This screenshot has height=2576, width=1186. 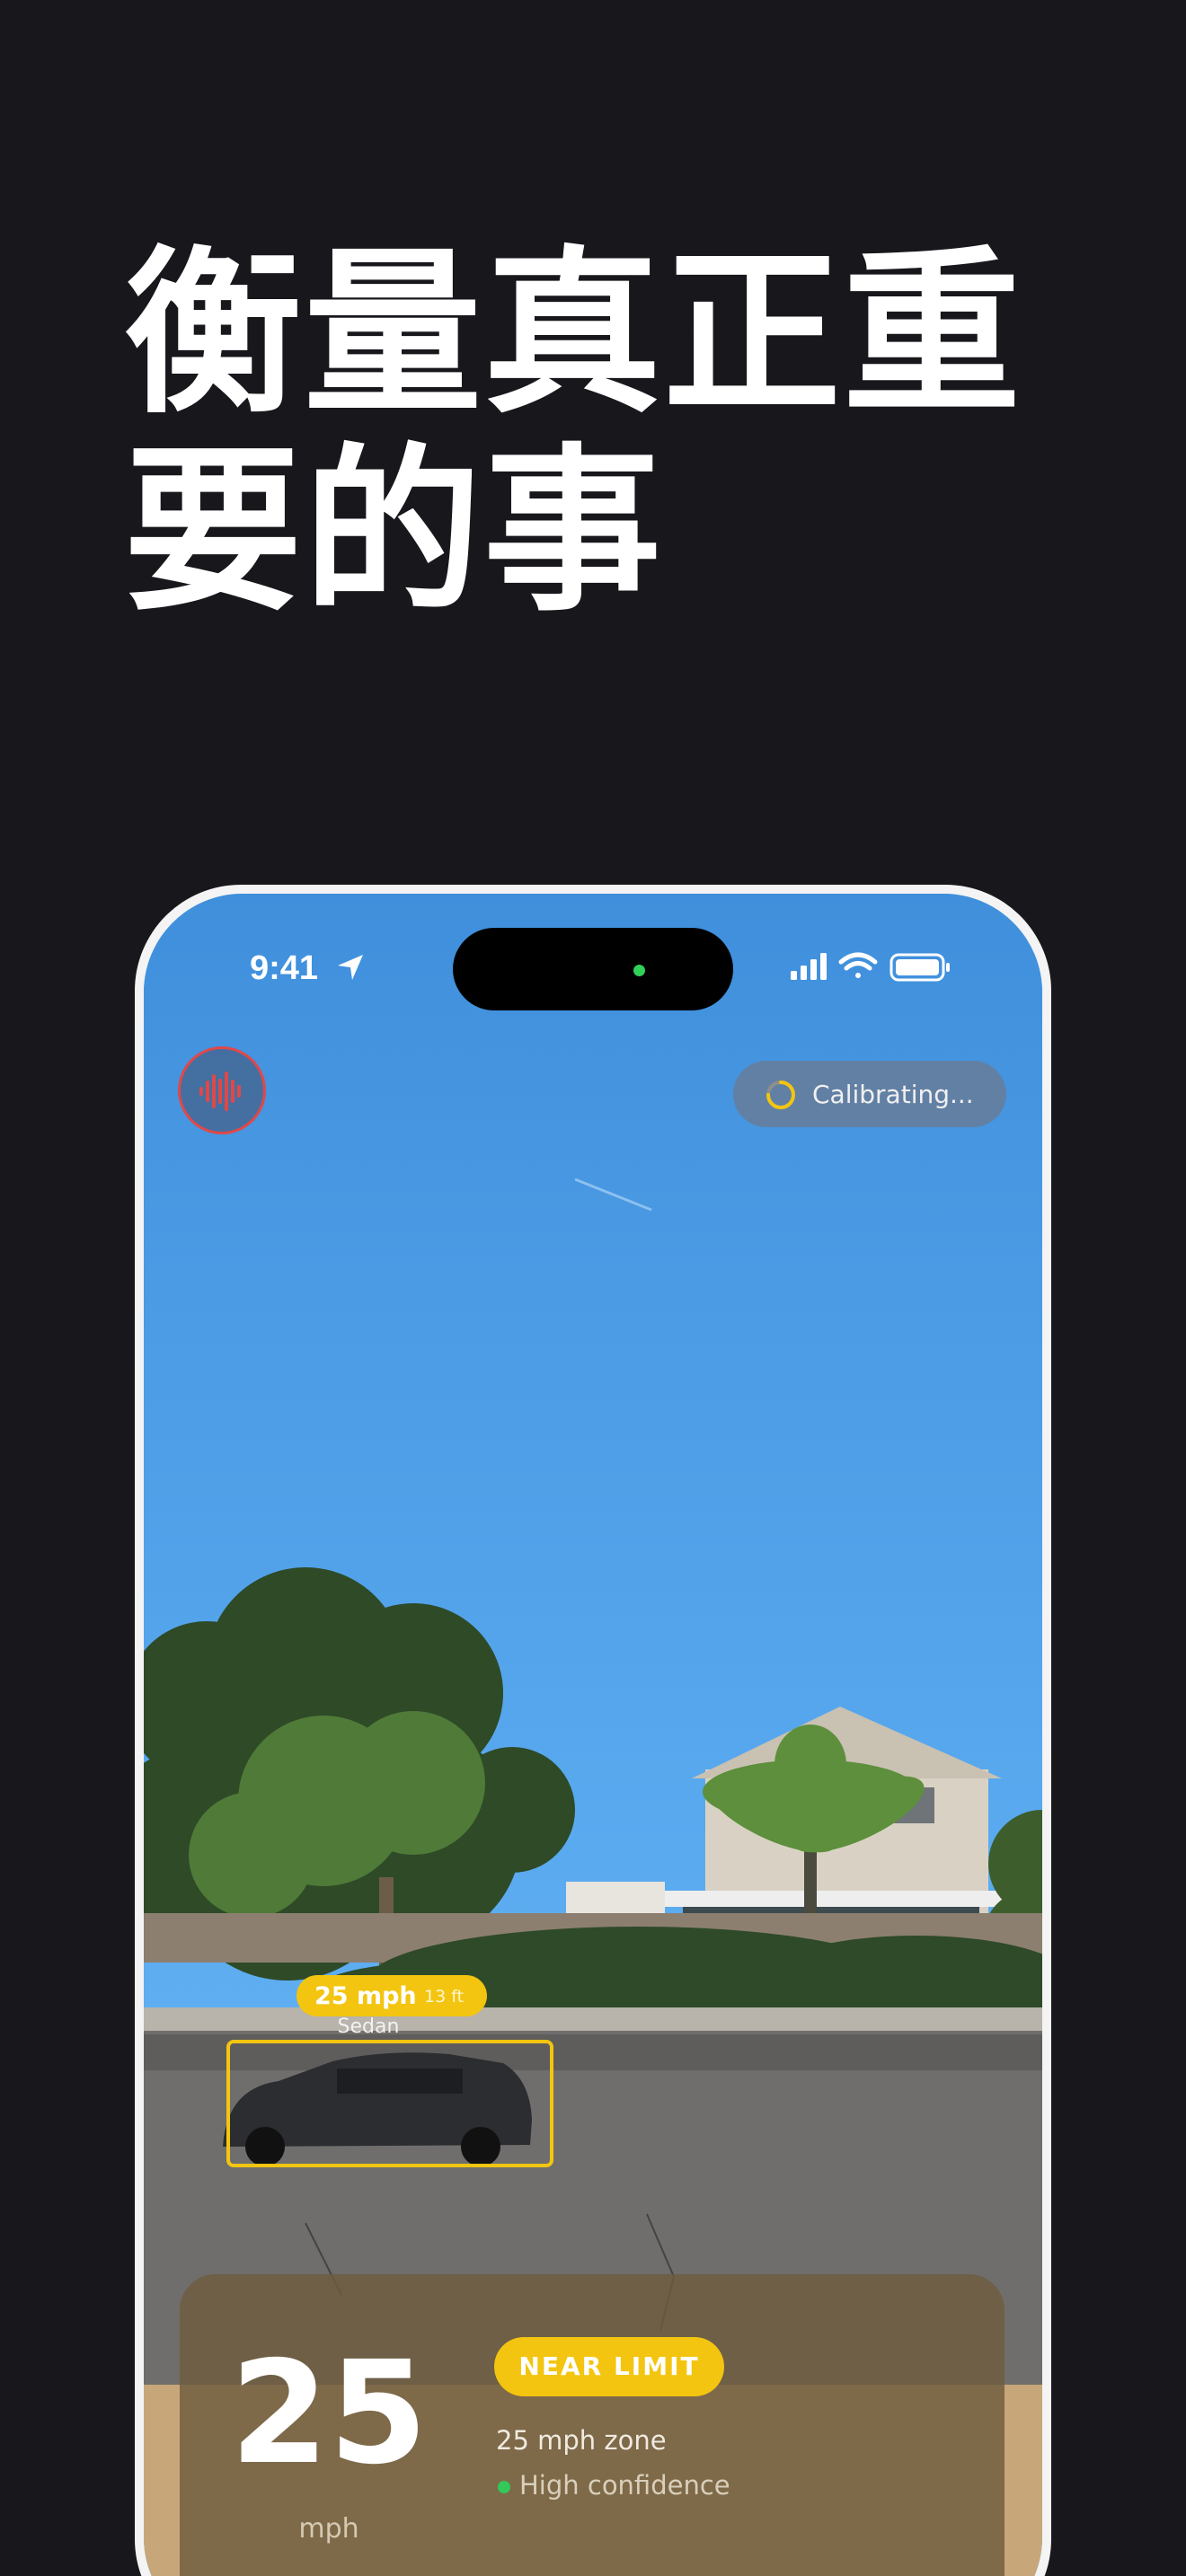 What do you see at coordinates (858, 965) in the screenshot?
I see `wifi-icon` at bounding box center [858, 965].